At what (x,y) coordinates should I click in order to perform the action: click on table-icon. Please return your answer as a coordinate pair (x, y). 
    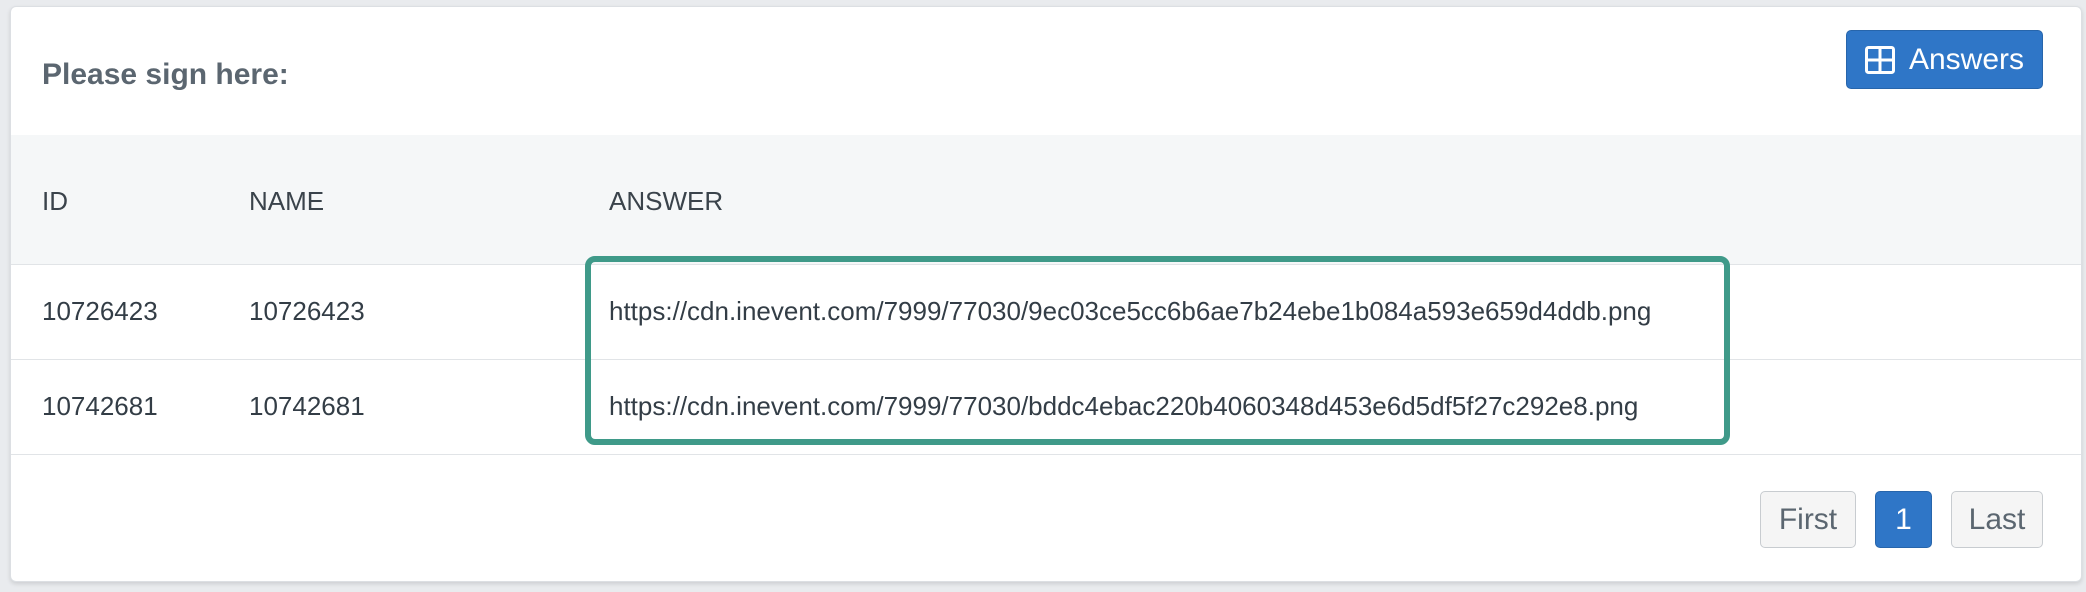
    Looking at the image, I should click on (1879, 59).